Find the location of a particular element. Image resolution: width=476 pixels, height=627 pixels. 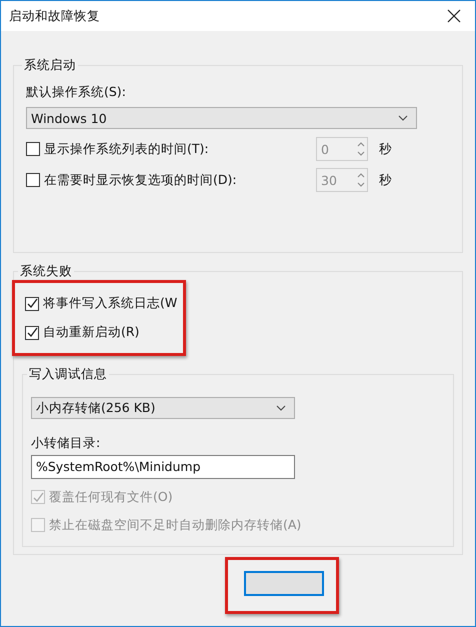

group-title: 写入调试信息 is located at coordinates (68, 374).